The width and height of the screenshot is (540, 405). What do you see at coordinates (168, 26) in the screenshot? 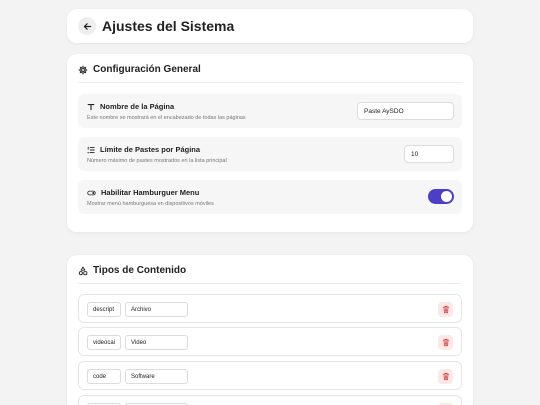
I see `page-title: Ajustes del Sistema` at bounding box center [168, 26].